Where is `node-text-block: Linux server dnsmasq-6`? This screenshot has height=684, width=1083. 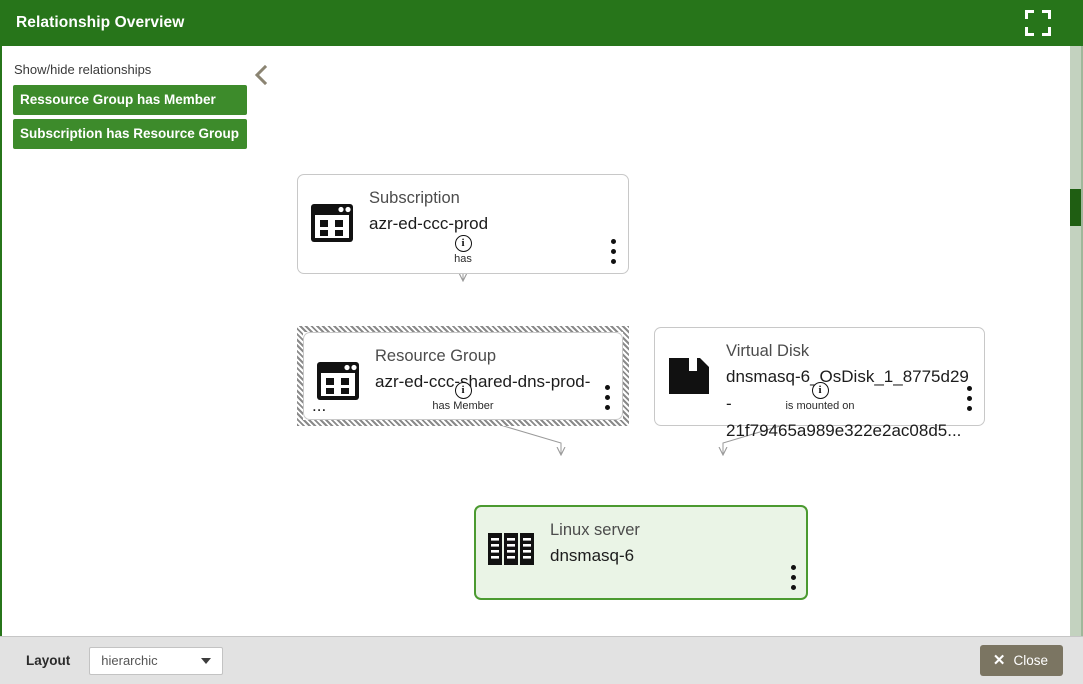 node-text-block: Linux server dnsmasq-6 is located at coordinates (673, 542).